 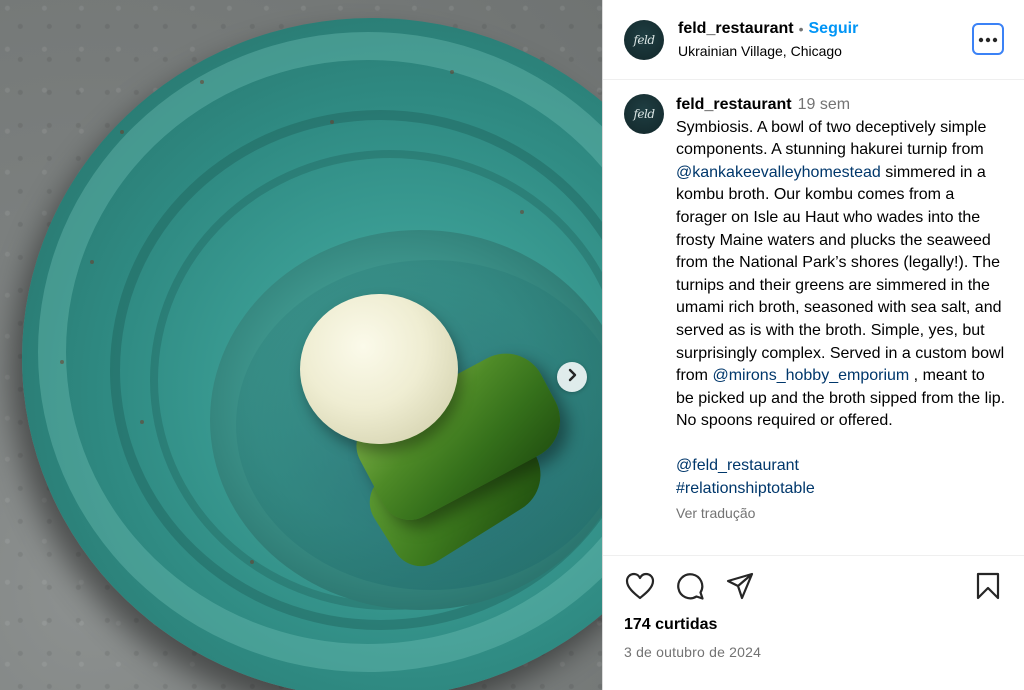 I want to click on see-translation-button: Ver tradução, so click(x=841, y=513).